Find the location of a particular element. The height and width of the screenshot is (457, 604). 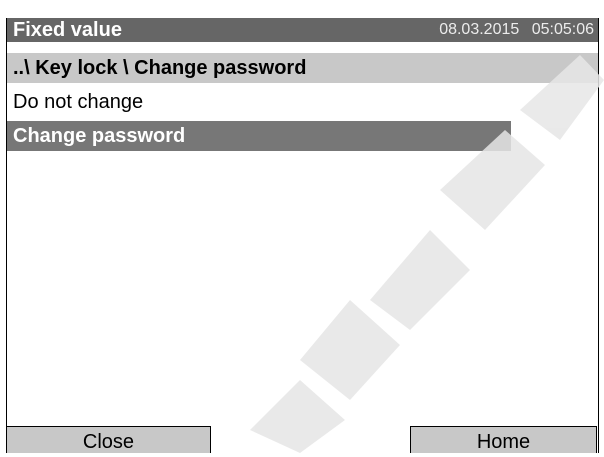

breadcrumb-text: ..\ Key lock \ Change password is located at coordinates (160, 68).